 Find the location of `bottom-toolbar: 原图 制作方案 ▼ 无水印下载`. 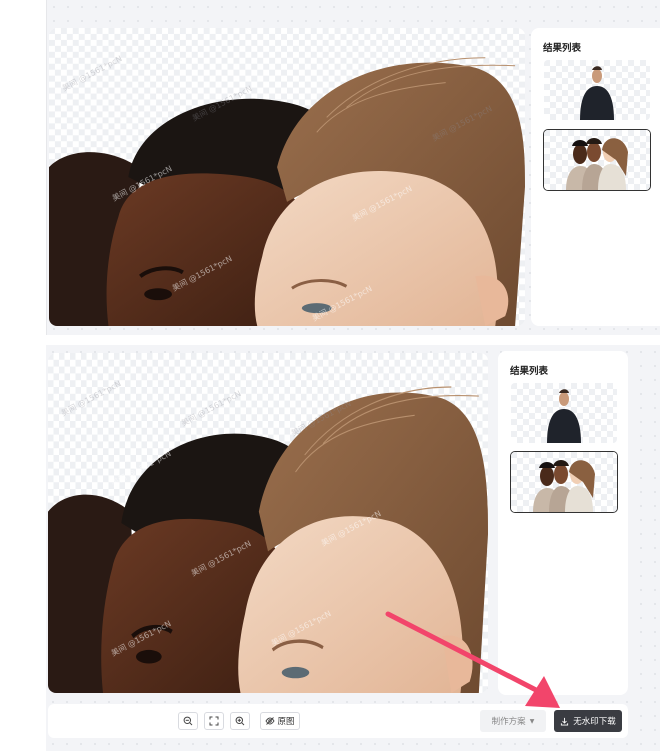

bottom-toolbar: 原图 制作方案 ▼ 无水印下载 is located at coordinates (338, 721).